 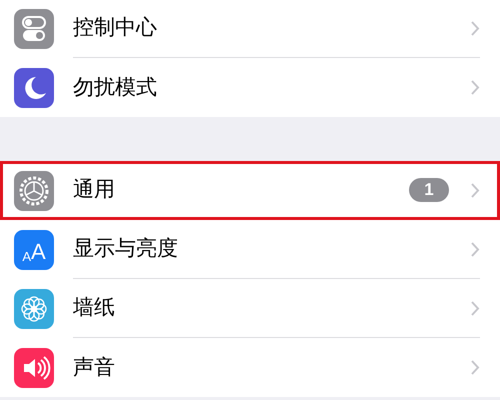 What do you see at coordinates (250, 308) in the screenshot?
I see `settings-row: 墙纸` at bounding box center [250, 308].